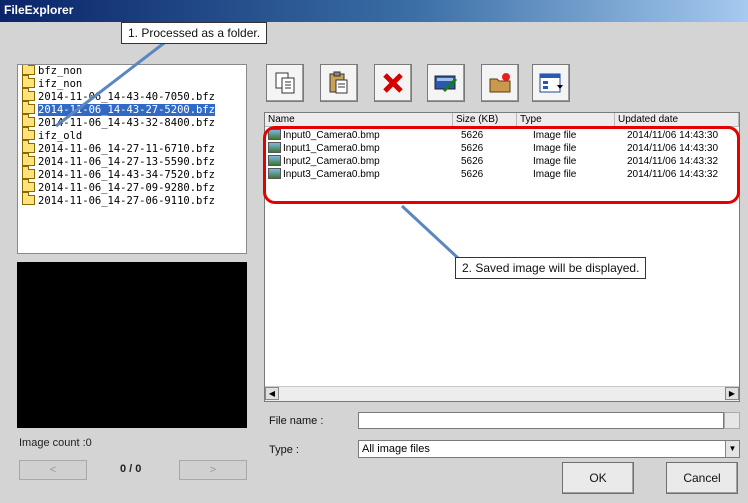 Image resolution: width=748 pixels, height=503 pixels. Describe the element at coordinates (551, 268) in the screenshot. I see `callout-saved-images: 2. Saved image will be displayed.` at that location.